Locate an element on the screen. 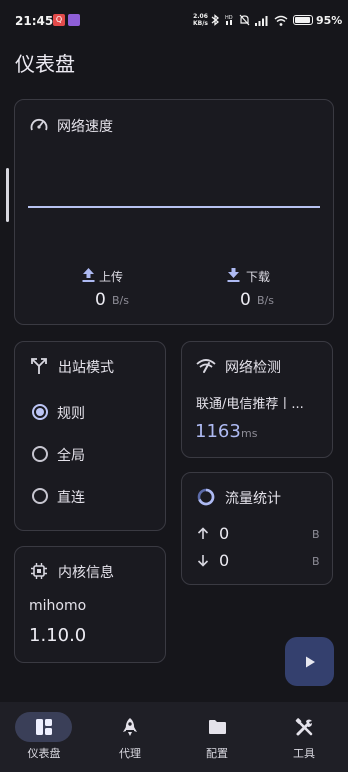 The image size is (348, 772). radio-global is located at coordinates (40, 454).